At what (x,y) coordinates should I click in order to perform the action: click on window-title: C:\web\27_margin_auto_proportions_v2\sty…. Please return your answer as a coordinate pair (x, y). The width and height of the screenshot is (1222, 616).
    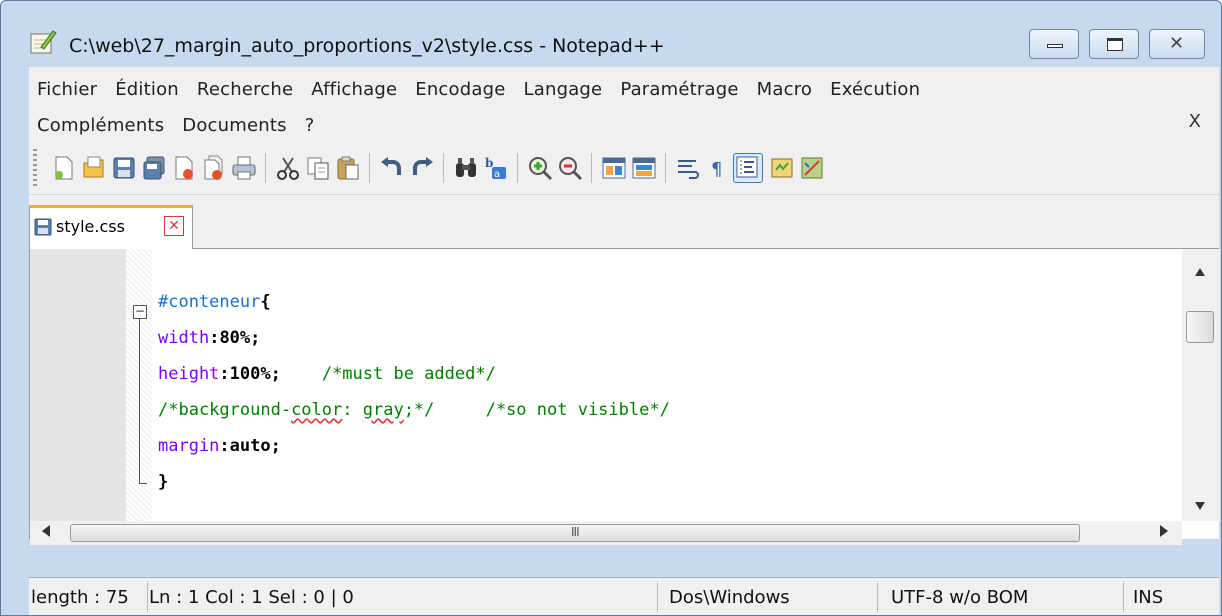
    Looking at the image, I should click on (367, 46).